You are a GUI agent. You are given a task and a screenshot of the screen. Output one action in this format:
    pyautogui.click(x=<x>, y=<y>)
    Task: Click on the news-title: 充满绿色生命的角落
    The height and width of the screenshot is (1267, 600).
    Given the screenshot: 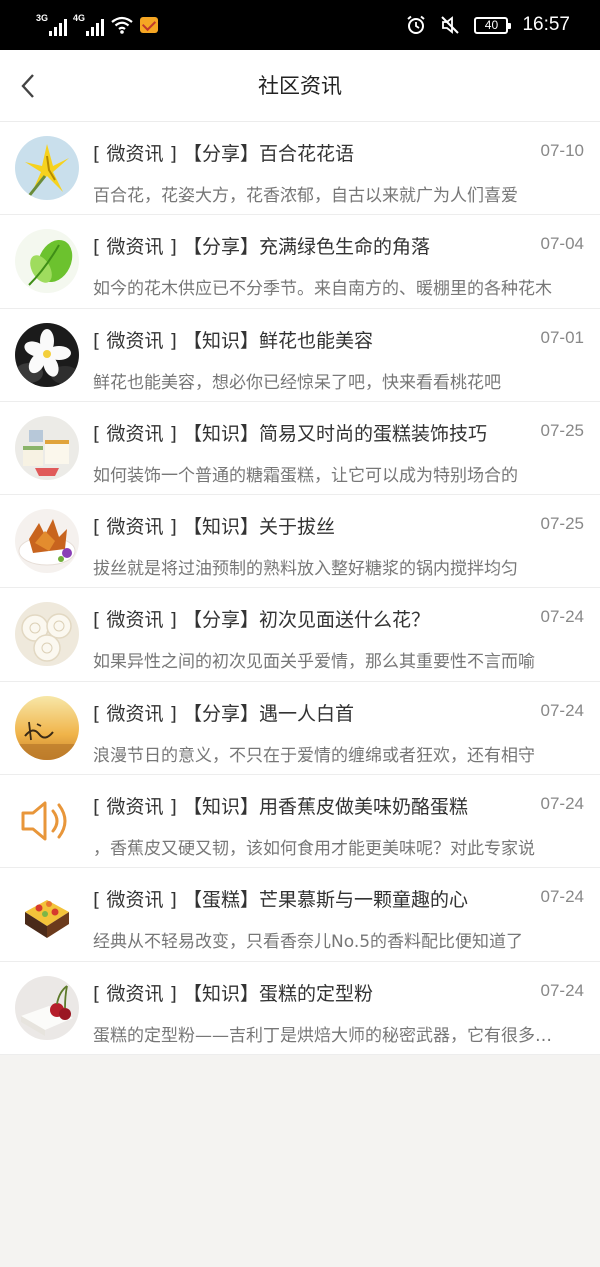 What is the action you would take?
    pyautogui.click(x=344, y=247)
    